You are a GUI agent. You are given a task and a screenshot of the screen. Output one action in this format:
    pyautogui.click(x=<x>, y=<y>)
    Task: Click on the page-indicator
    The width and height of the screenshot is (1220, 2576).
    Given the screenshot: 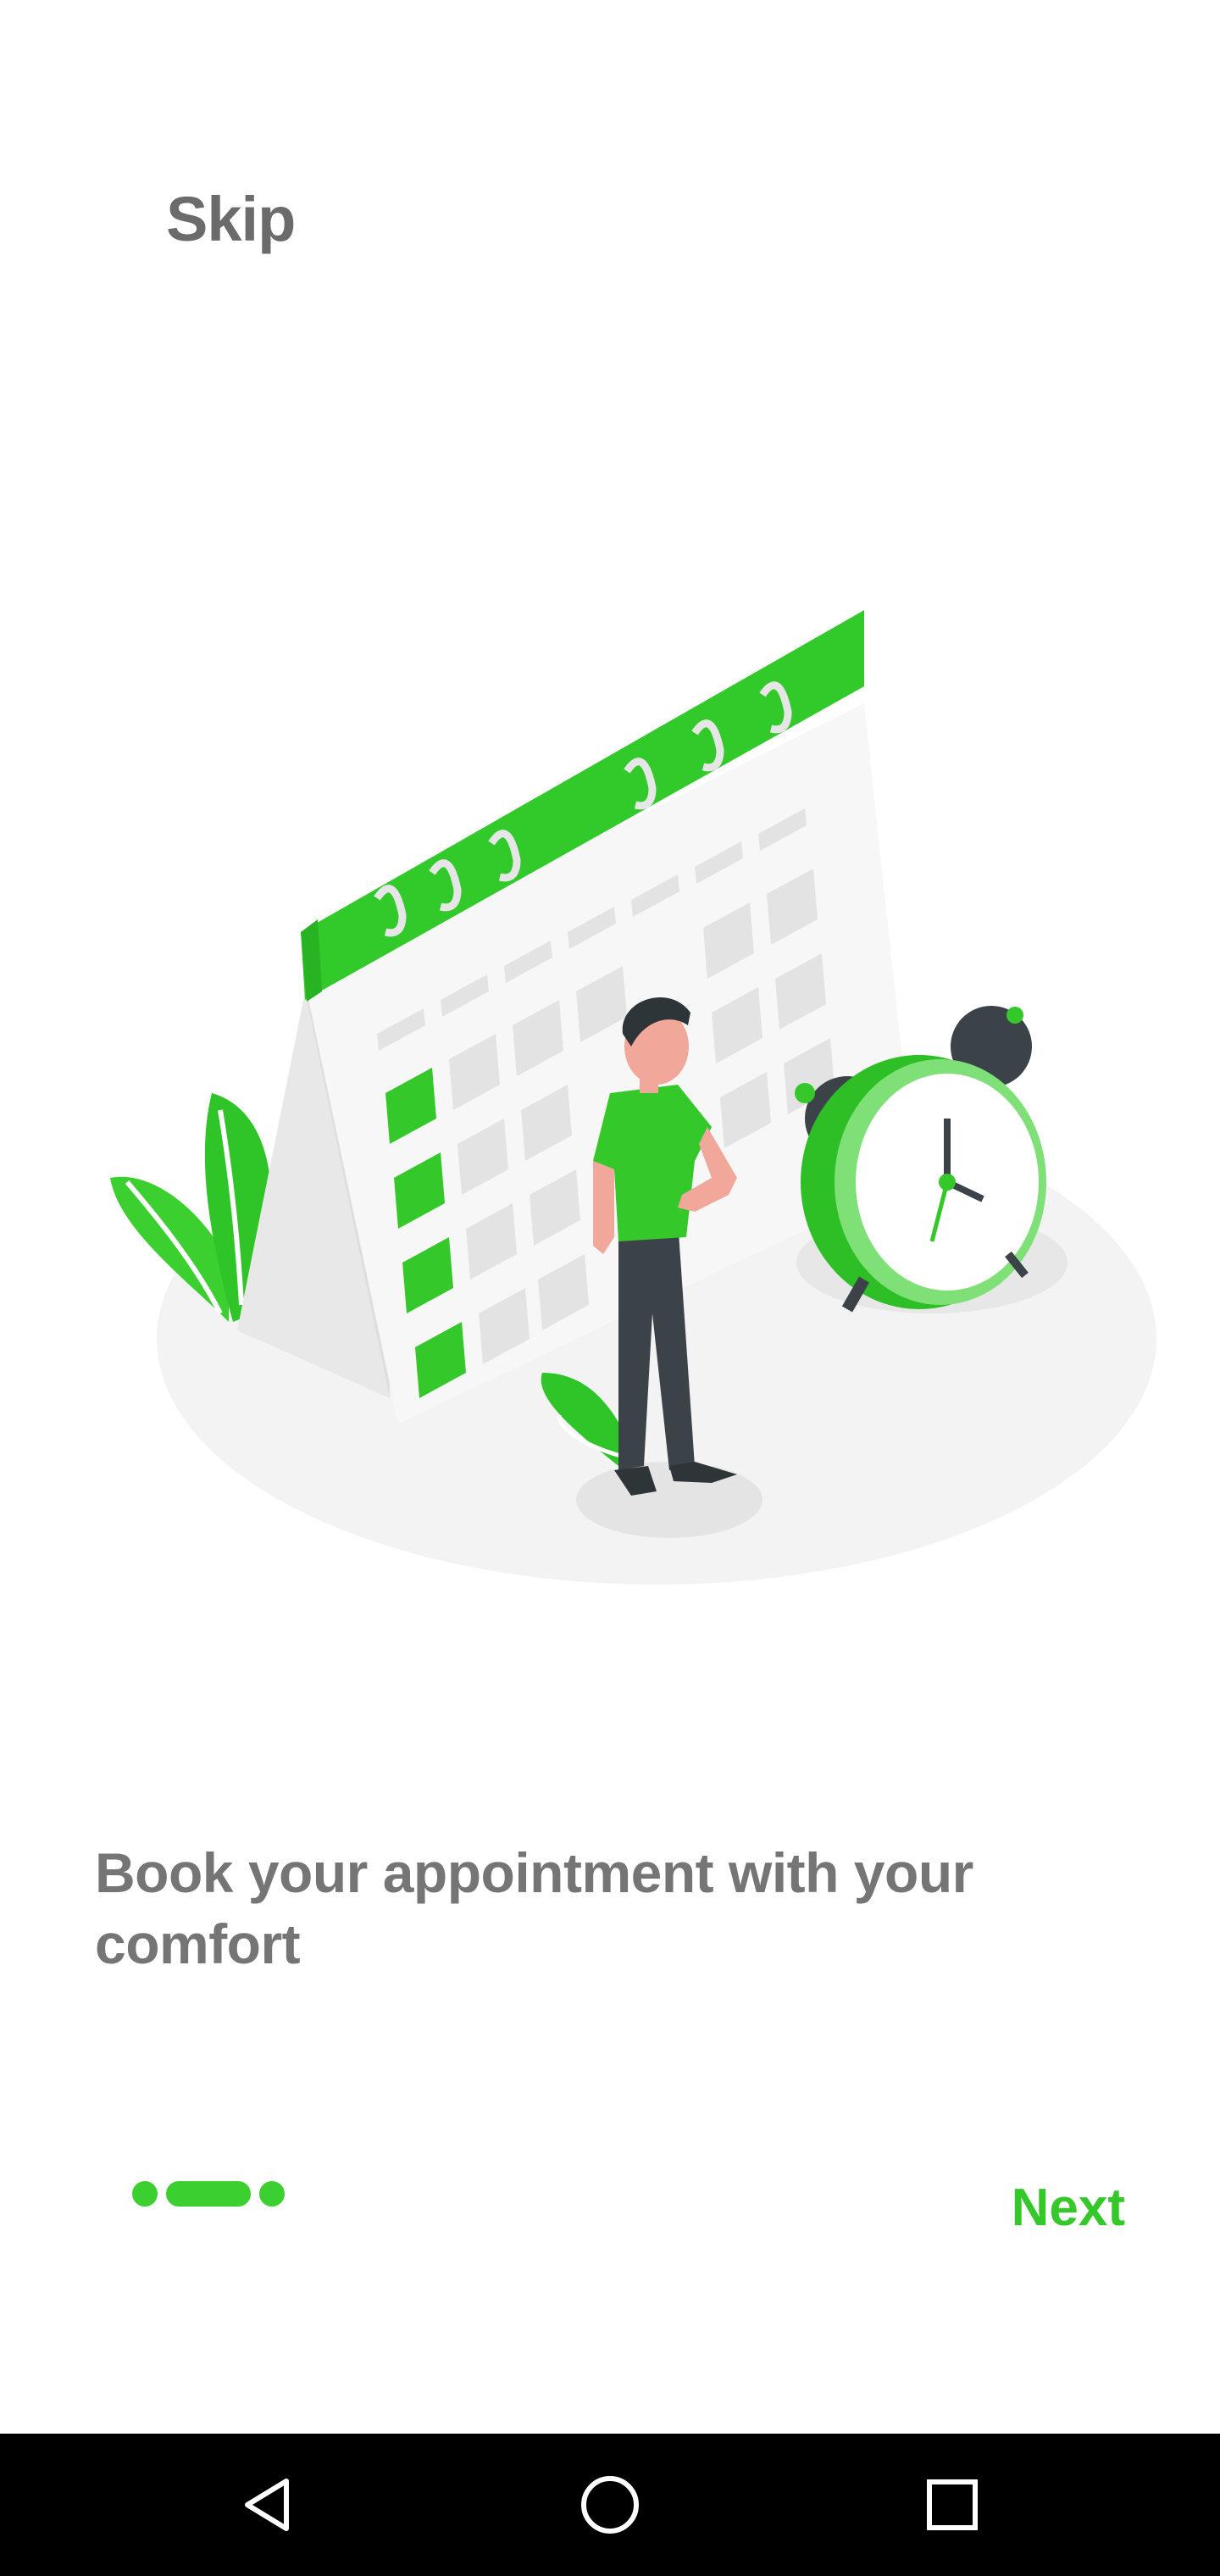 What is the action you would take?
    pyautogui.click(x=208, y=2194)
    